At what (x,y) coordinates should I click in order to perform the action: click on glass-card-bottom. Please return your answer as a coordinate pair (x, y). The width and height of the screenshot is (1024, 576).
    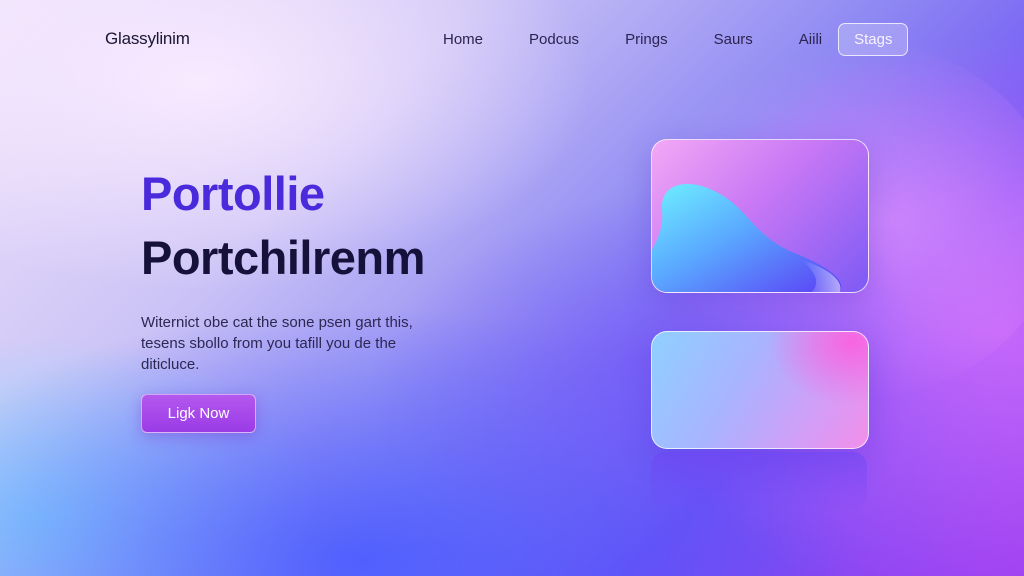
    Looking at the image, I should click on (760, 390).